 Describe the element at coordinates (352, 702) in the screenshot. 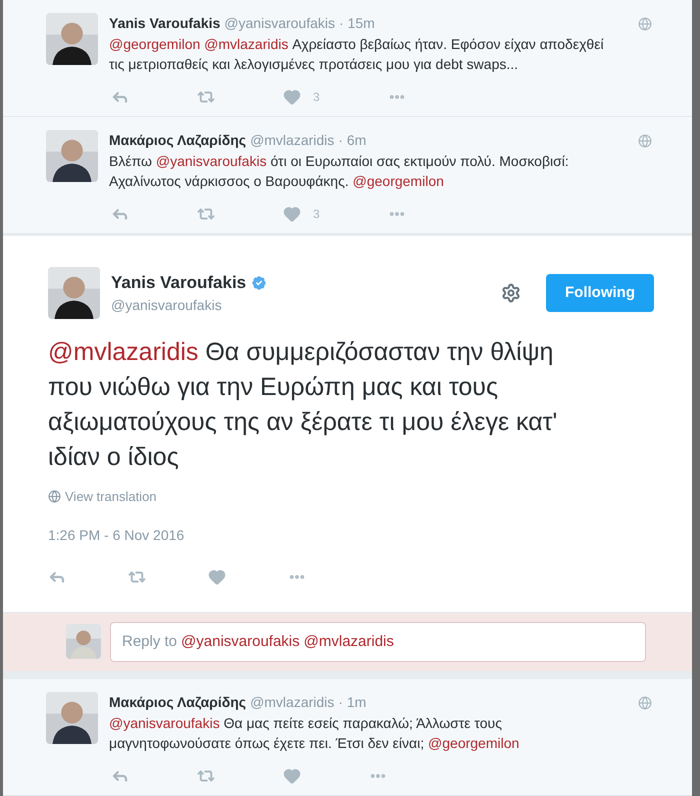

I see `tweet-time: · 1m` at that location.